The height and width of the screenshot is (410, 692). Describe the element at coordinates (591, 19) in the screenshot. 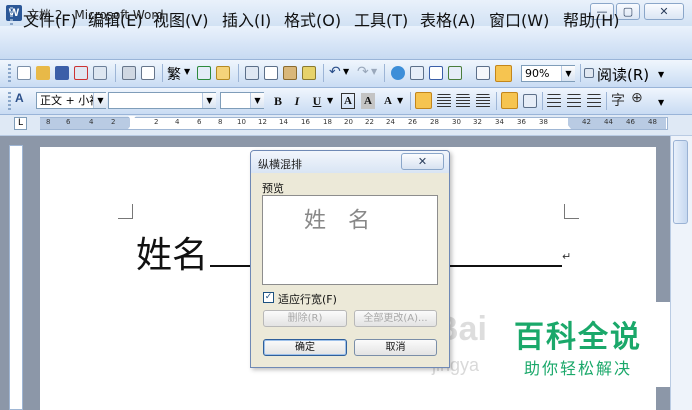

I see `menu-help: 帮助(H)` at that location.